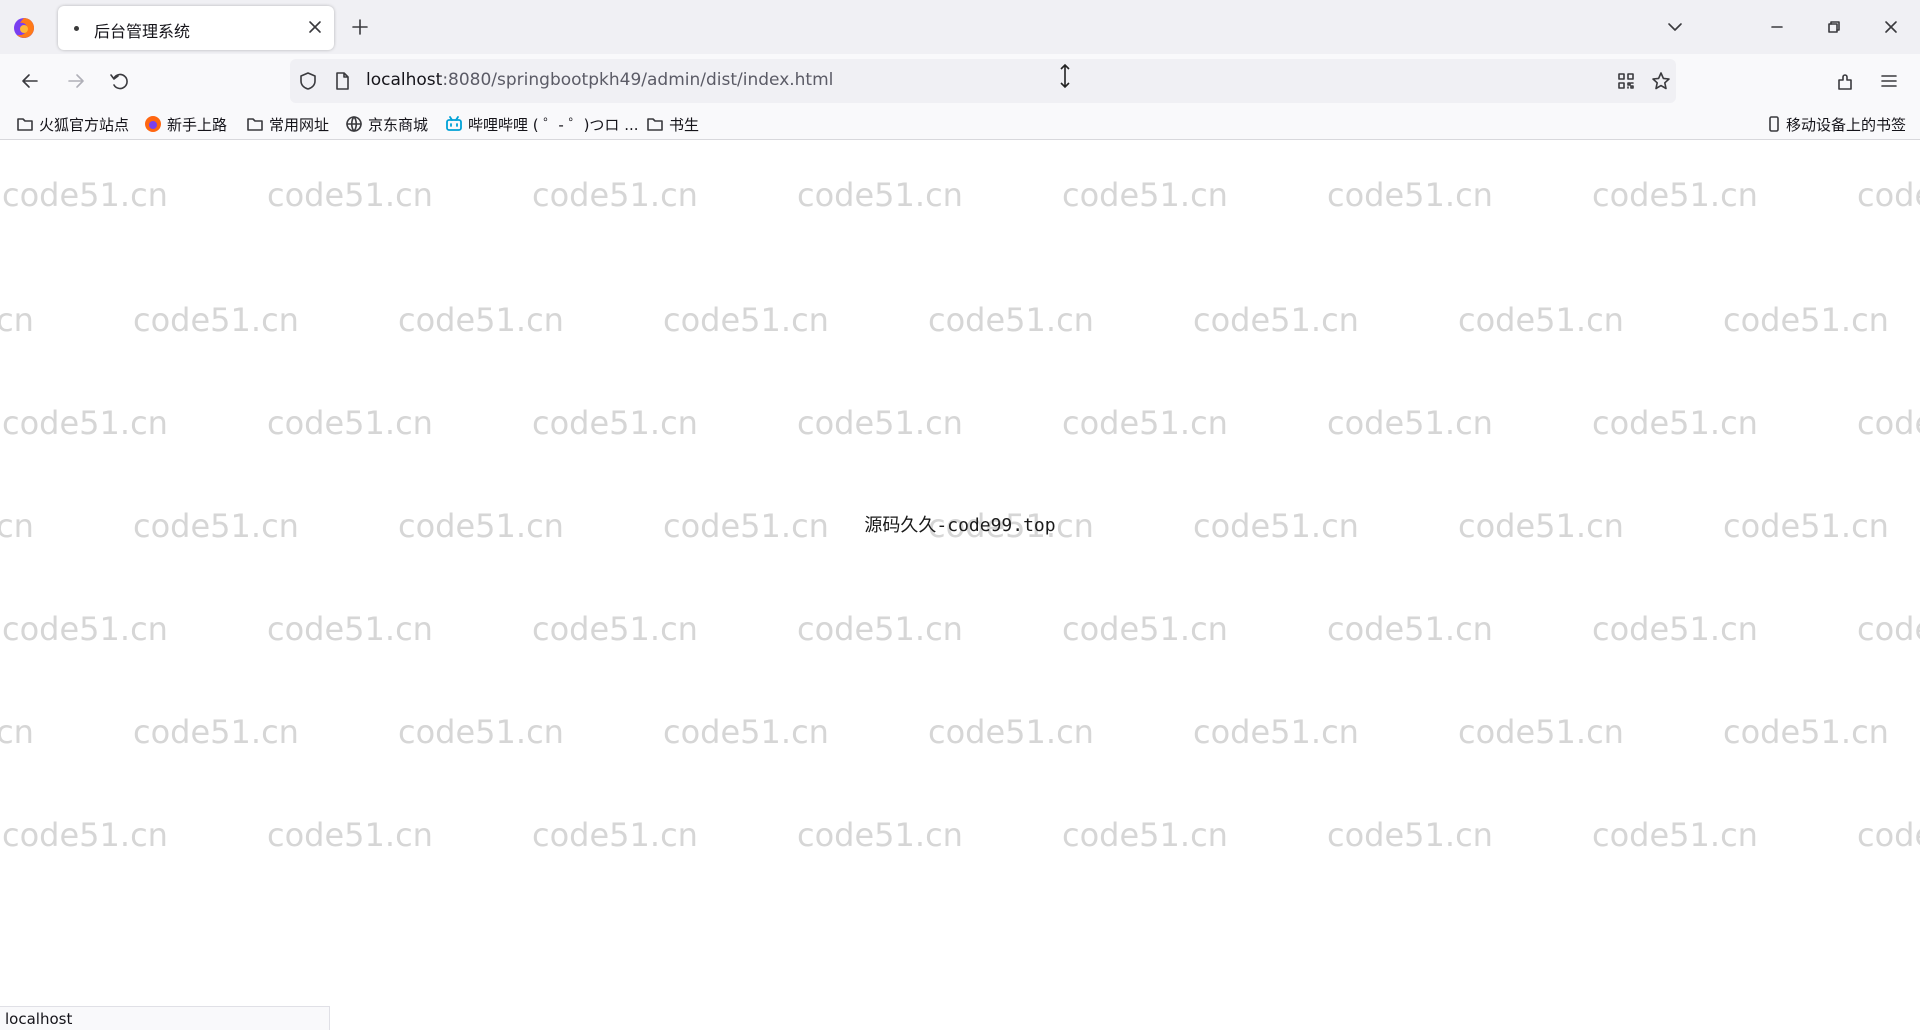  Describe the element at coordinates (360, 27) in the screenshot. I see `new-tab-icon` at that location.